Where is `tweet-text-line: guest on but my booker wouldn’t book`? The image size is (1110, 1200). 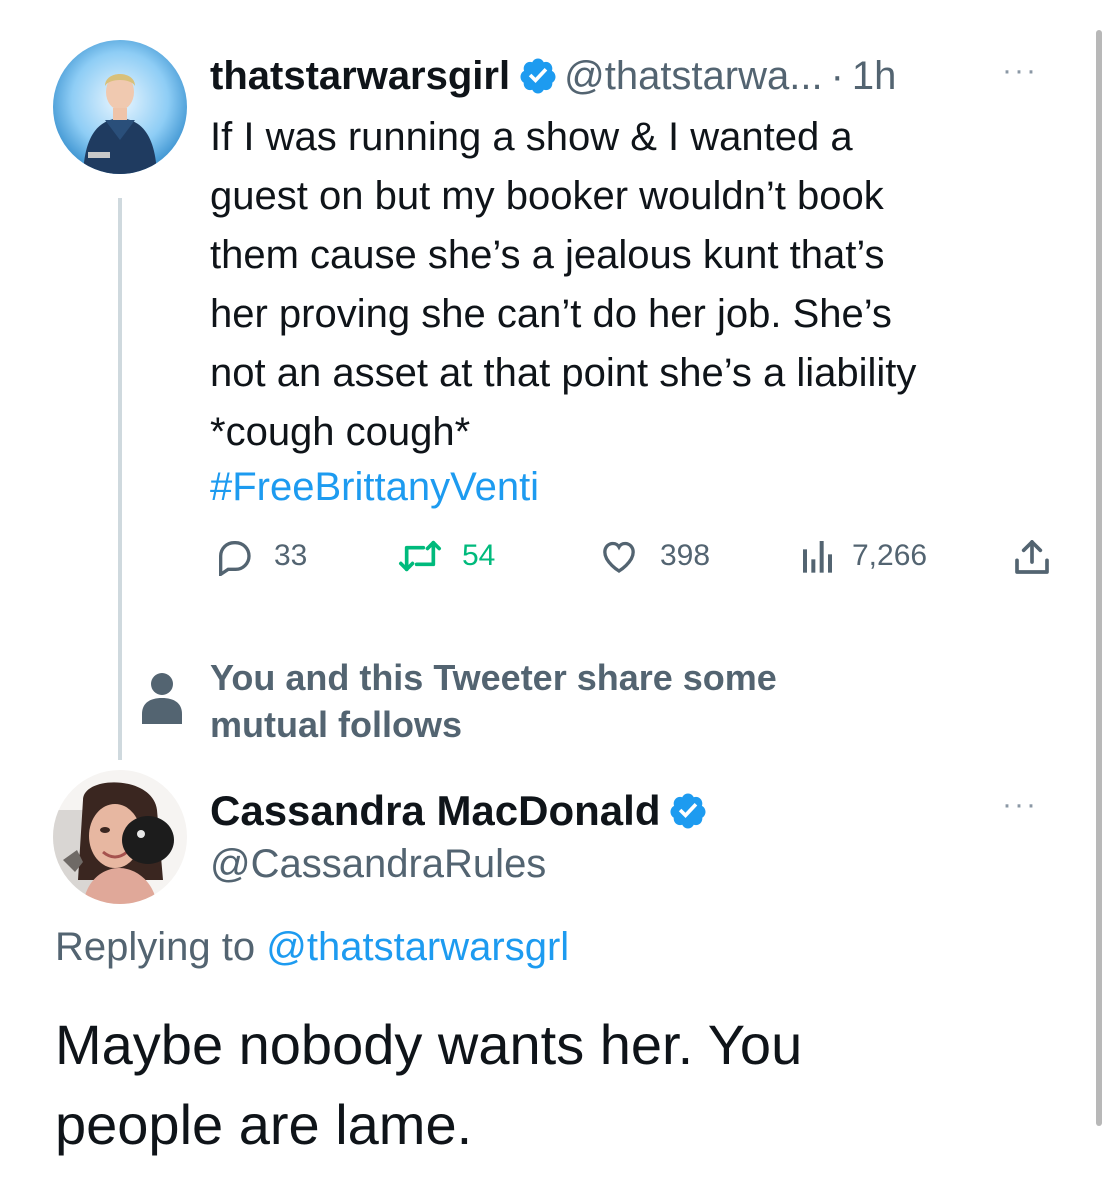 tweet-text-line: guest on but my booker wouldn’t book is located at coordinates (547, 196).